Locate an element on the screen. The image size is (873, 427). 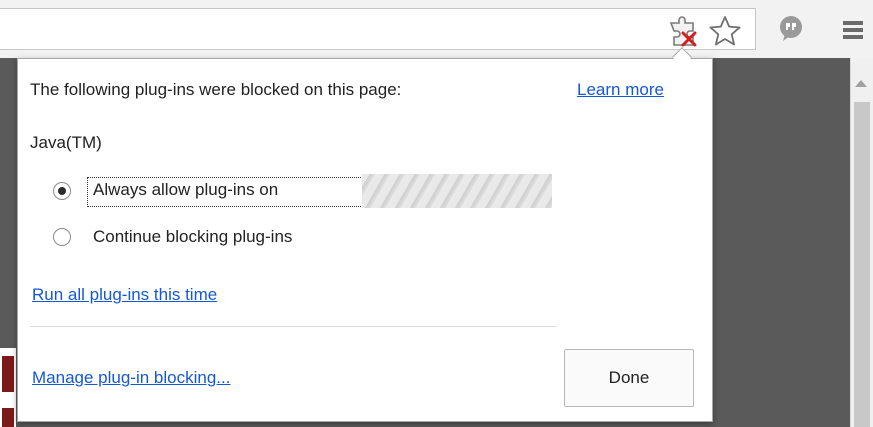
scrollbar-thumb is located at coordinates (862, 264).